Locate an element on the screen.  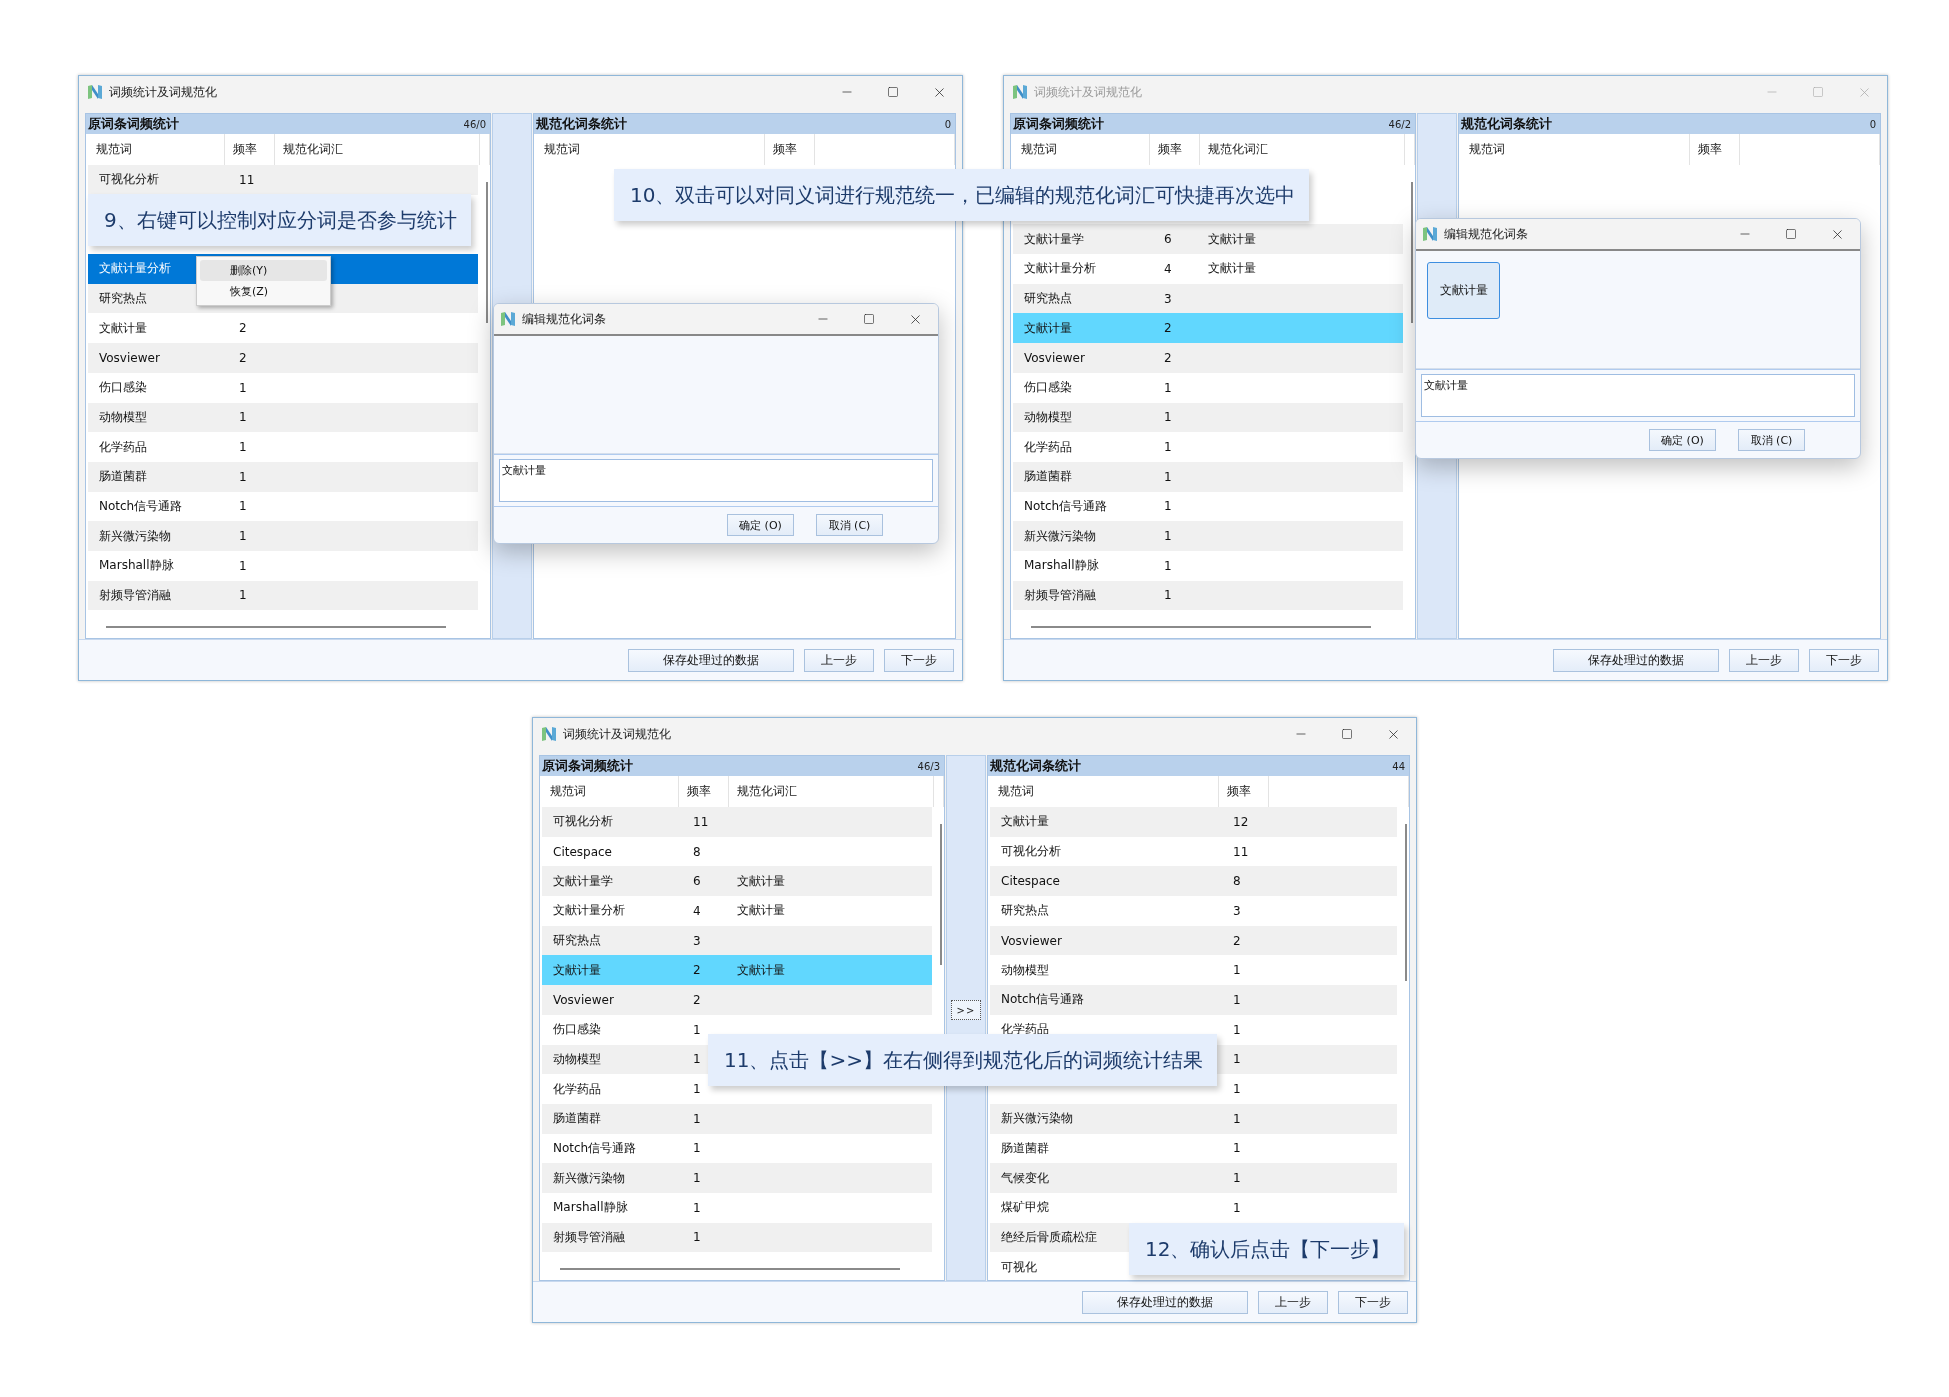
table-cell: 12 is located at coordinates (1241, 821).